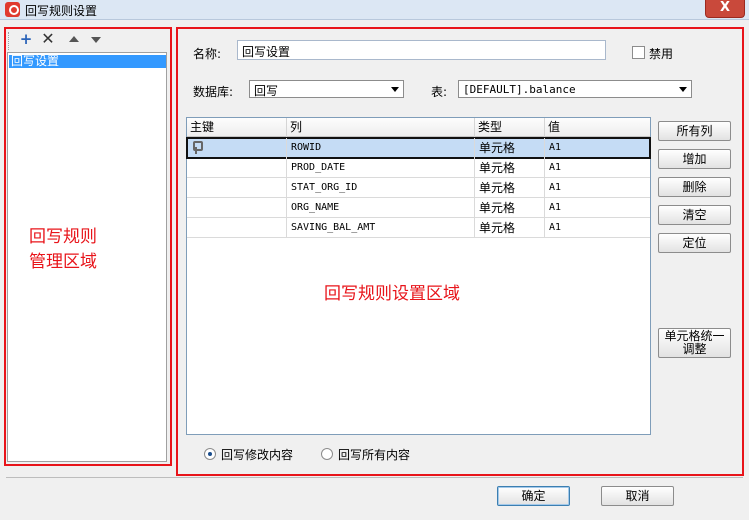  Describe the element at coordinates (266, 91) in the screenshot. I see `database-value: 回写` at that location.